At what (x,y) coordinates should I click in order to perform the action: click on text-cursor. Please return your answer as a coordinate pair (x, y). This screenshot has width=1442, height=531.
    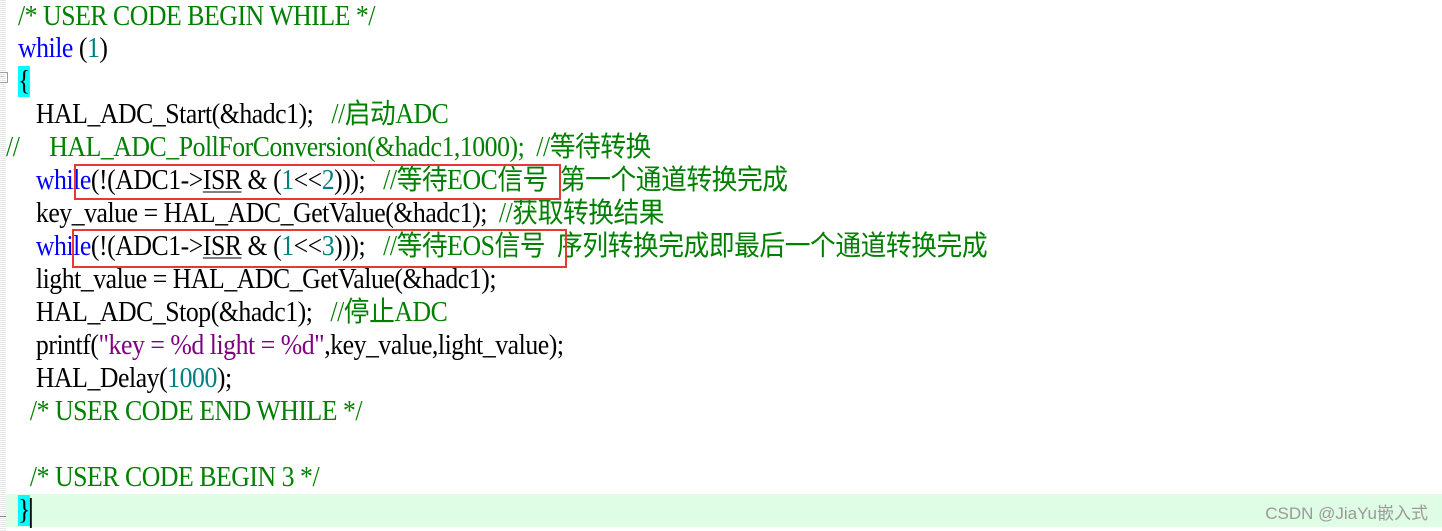
    Looking at the image, I should click on (30, 512).